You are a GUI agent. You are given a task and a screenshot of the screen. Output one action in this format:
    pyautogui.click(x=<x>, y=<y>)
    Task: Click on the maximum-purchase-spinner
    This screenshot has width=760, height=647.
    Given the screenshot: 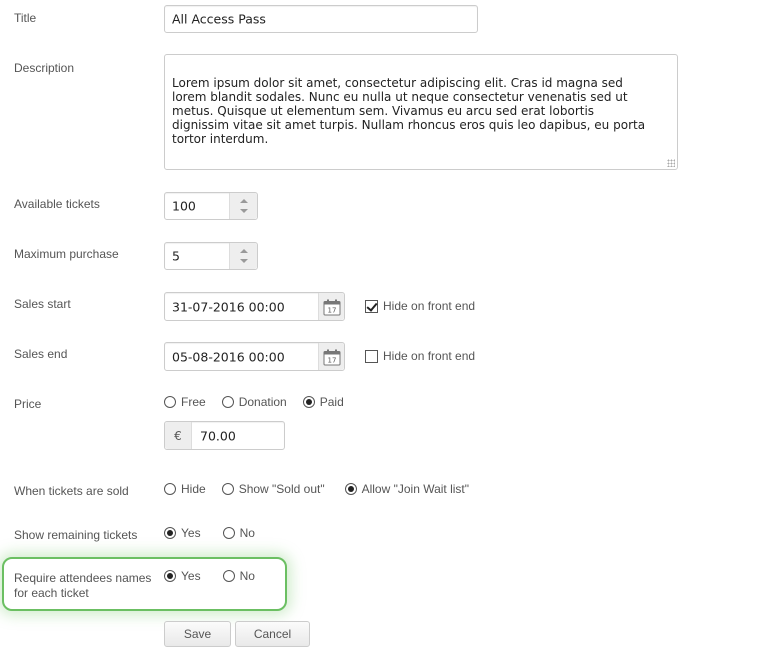 What is the action you would take?
    pyautogui.click(x=243, y=256)
    